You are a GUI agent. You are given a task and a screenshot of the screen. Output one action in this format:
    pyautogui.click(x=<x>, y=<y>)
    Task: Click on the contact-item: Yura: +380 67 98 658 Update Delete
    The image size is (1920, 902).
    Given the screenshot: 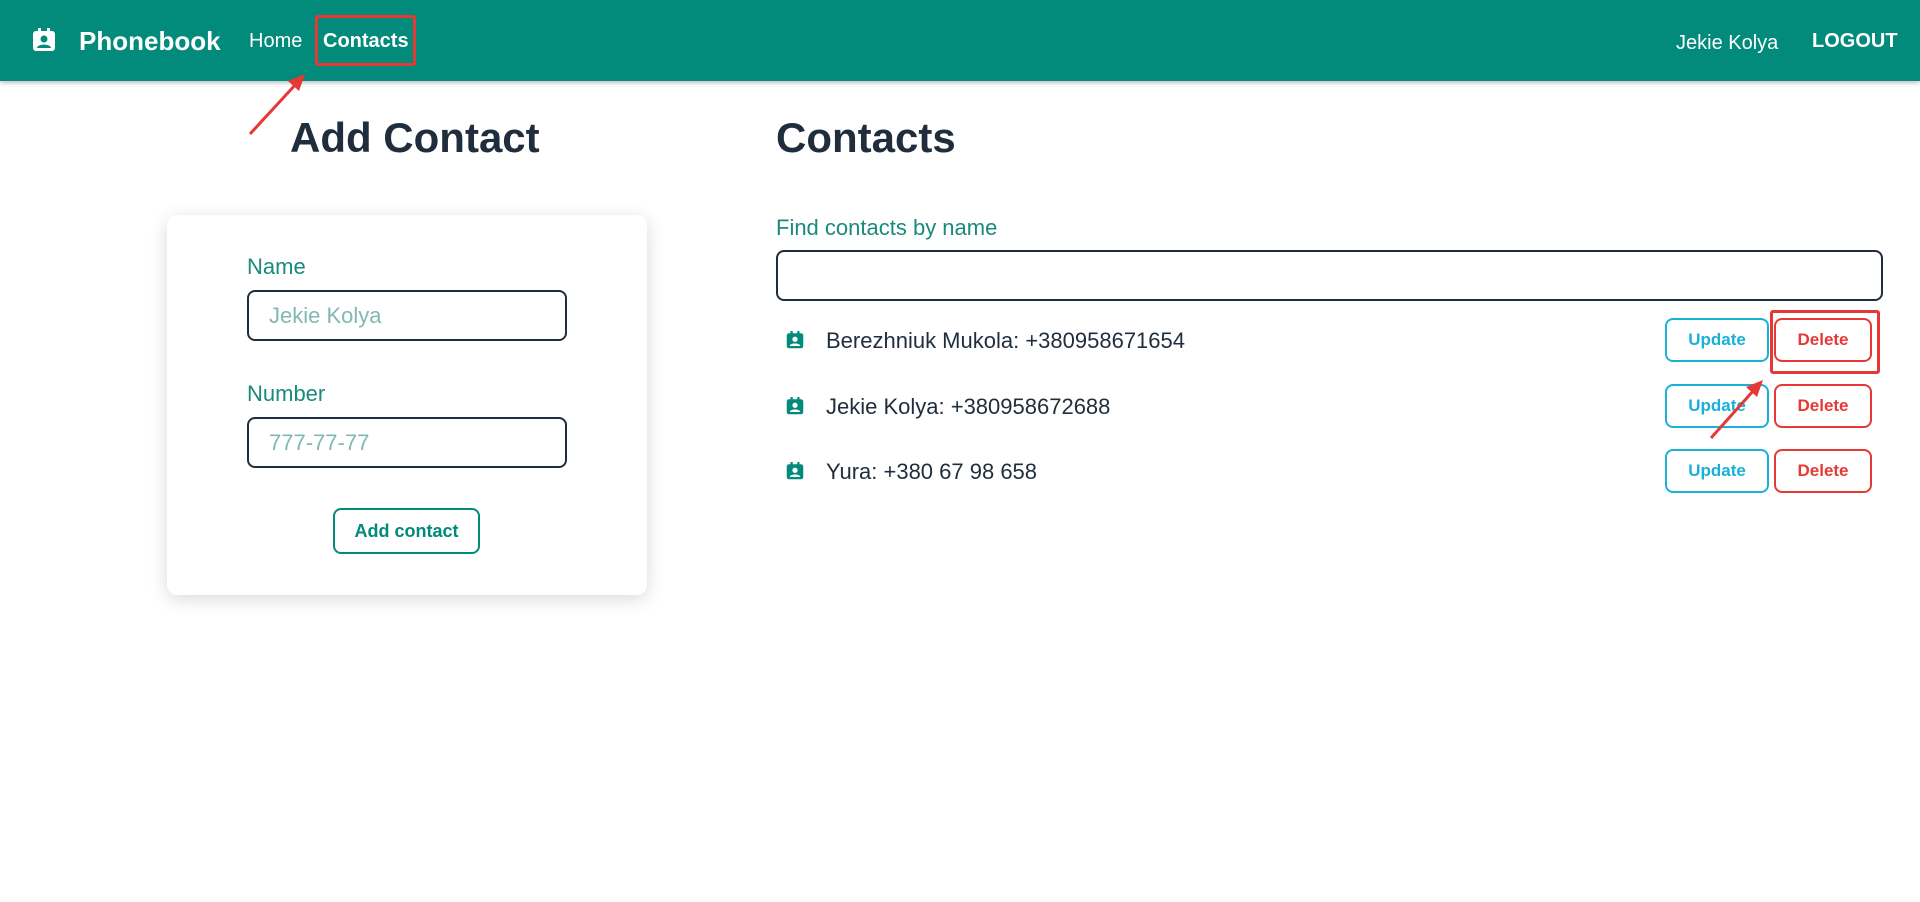 What is the action you would take?
    pyautogui.click(x=1328, y=471)
    